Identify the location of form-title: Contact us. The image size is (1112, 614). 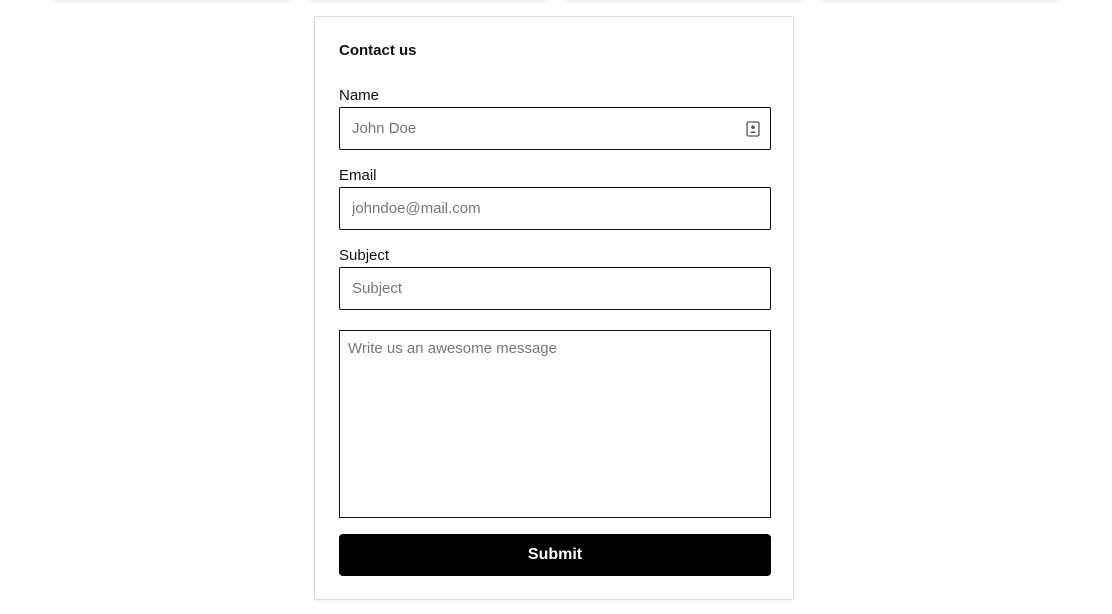
(378, 50).